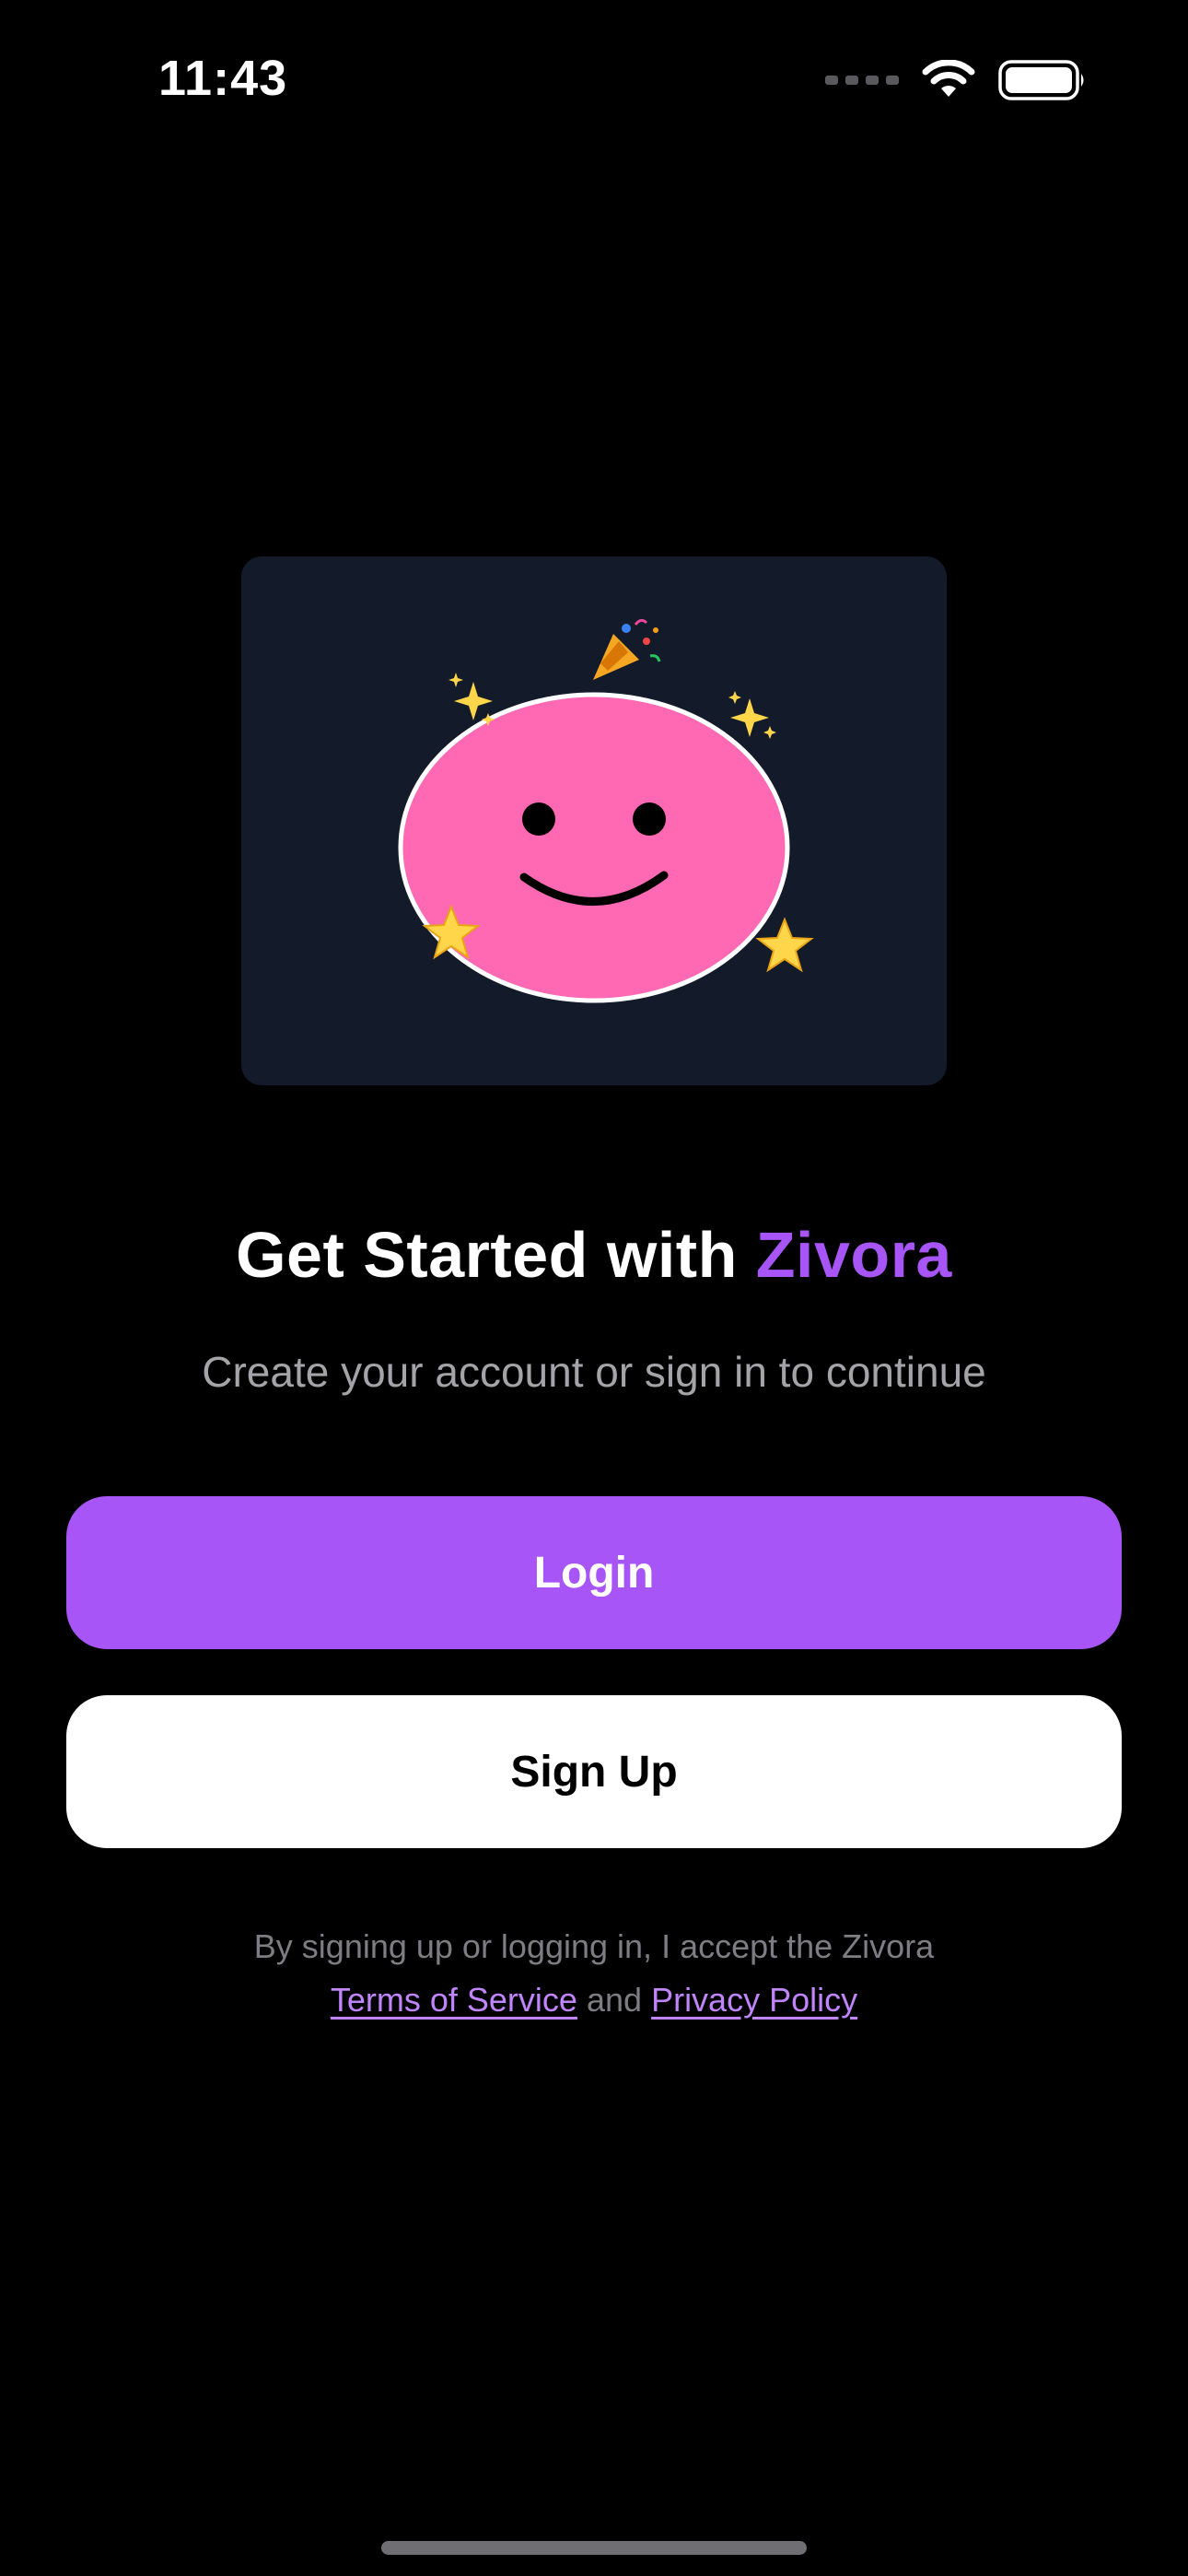  What do you see at coordinates (649, 819) in the screenshot?
I see `blob-right-eye` at bounding box center [649, 819].